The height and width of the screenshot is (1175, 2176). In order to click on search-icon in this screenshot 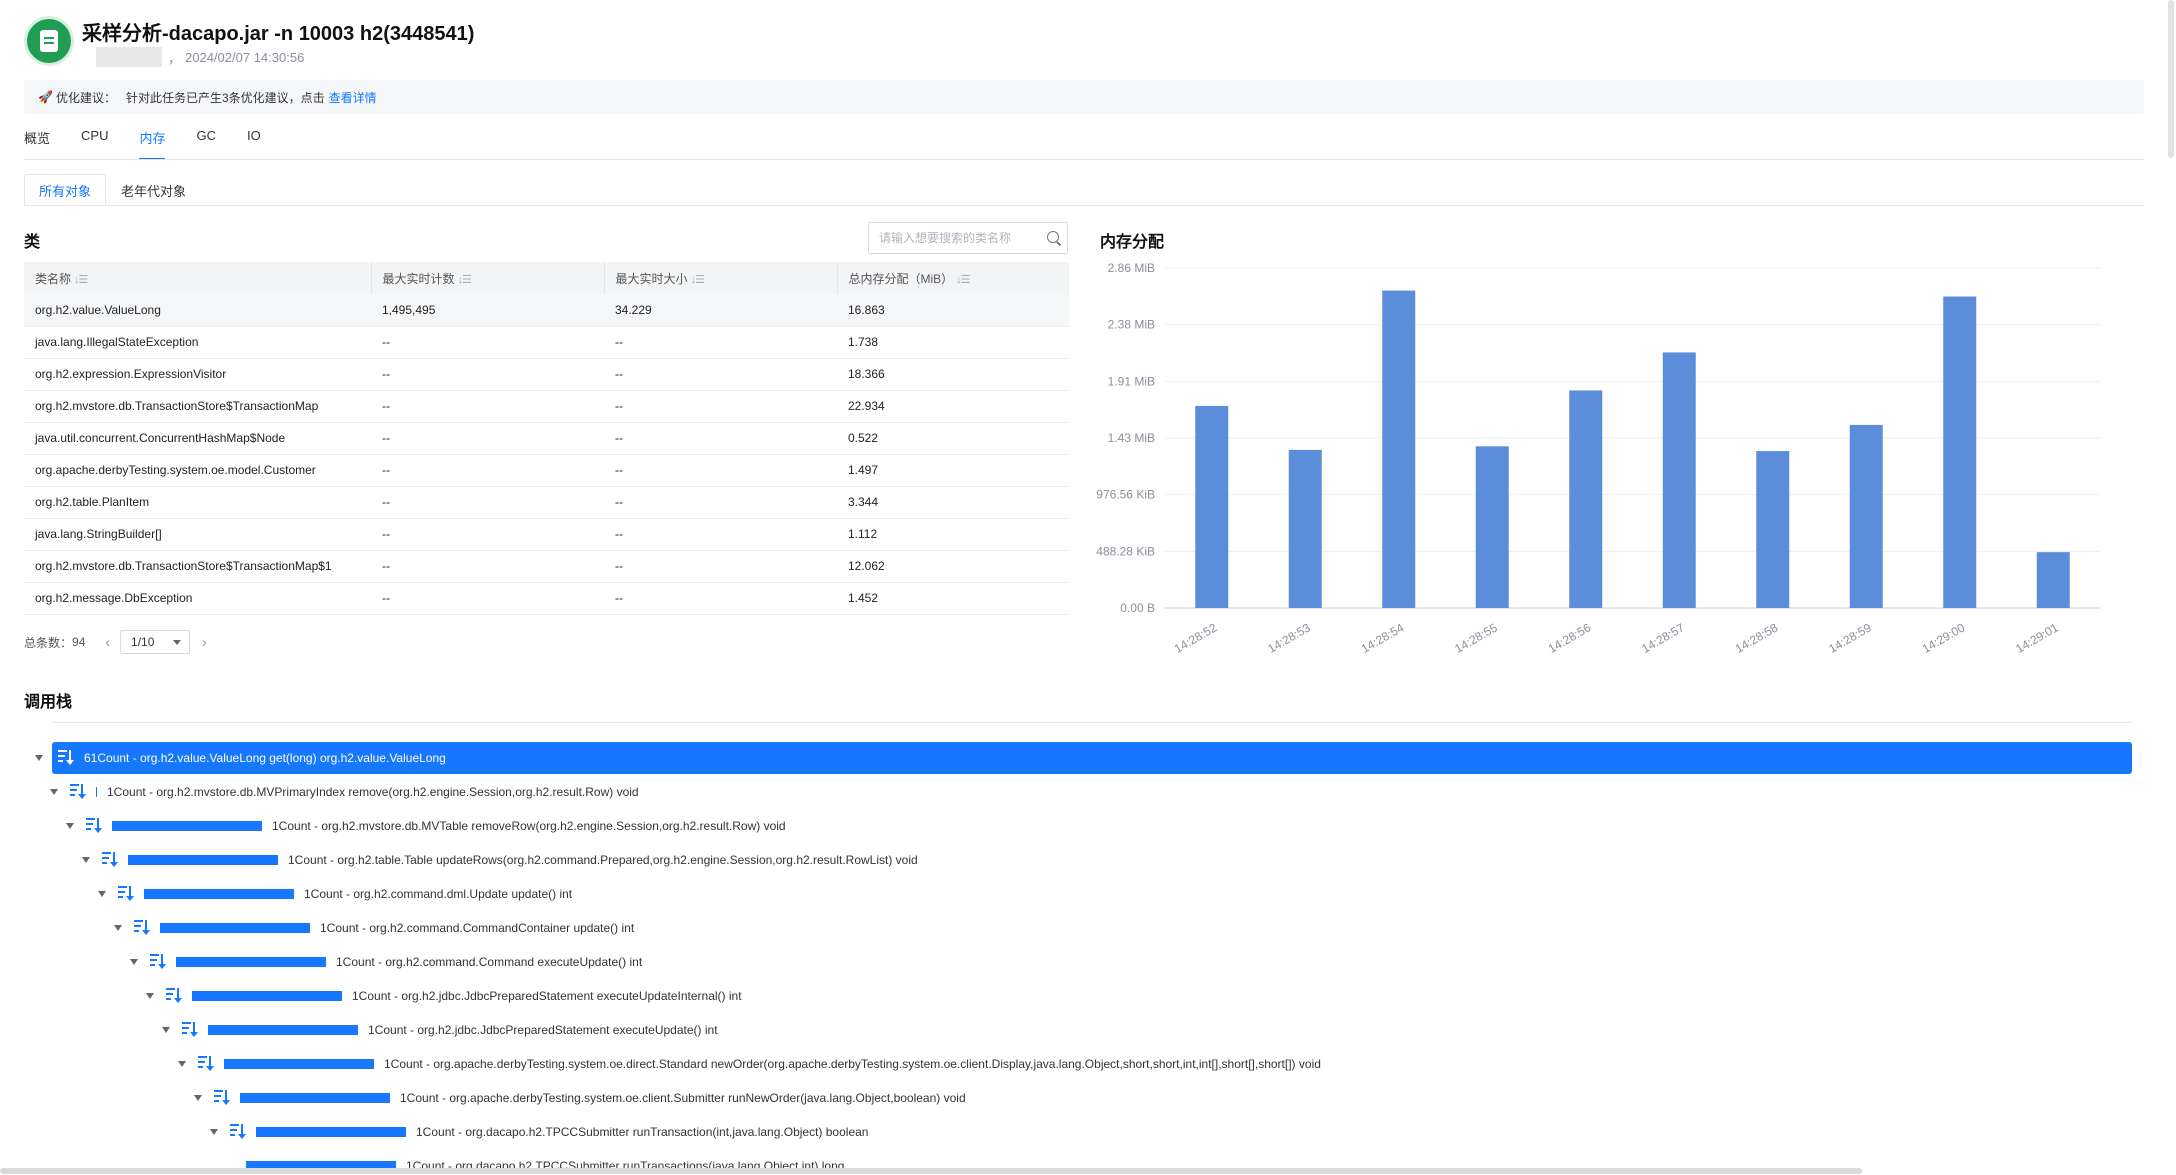, I will do `click(1053, 238)`.